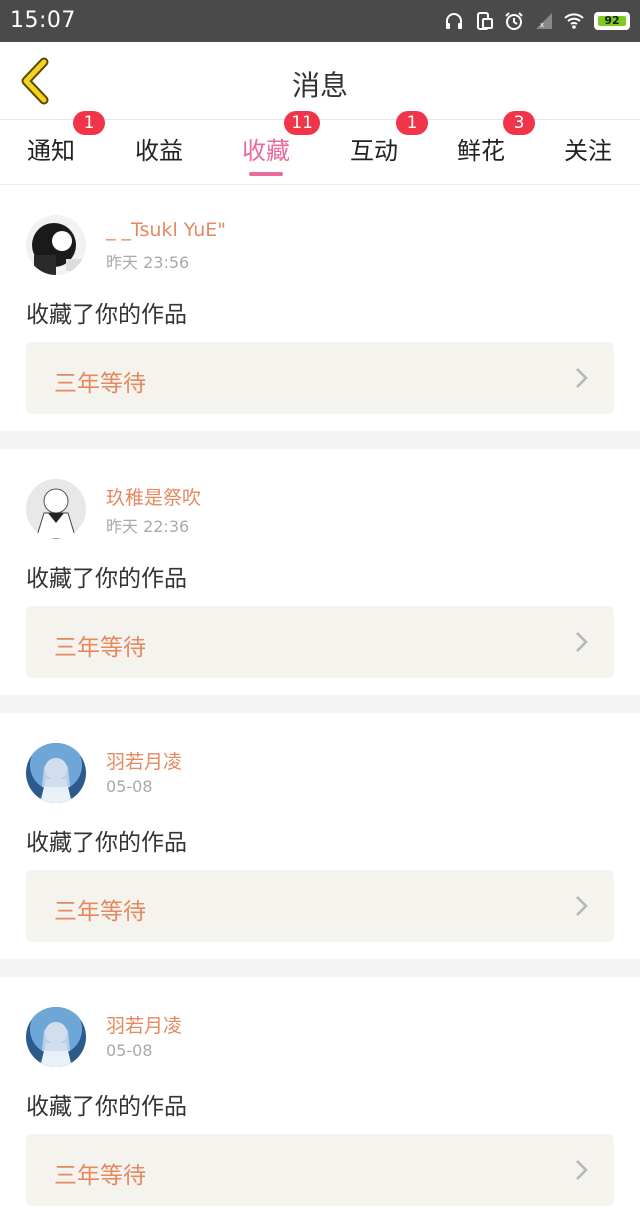  I want to click on tab-interaction: 互动 1, so click(378, 144).